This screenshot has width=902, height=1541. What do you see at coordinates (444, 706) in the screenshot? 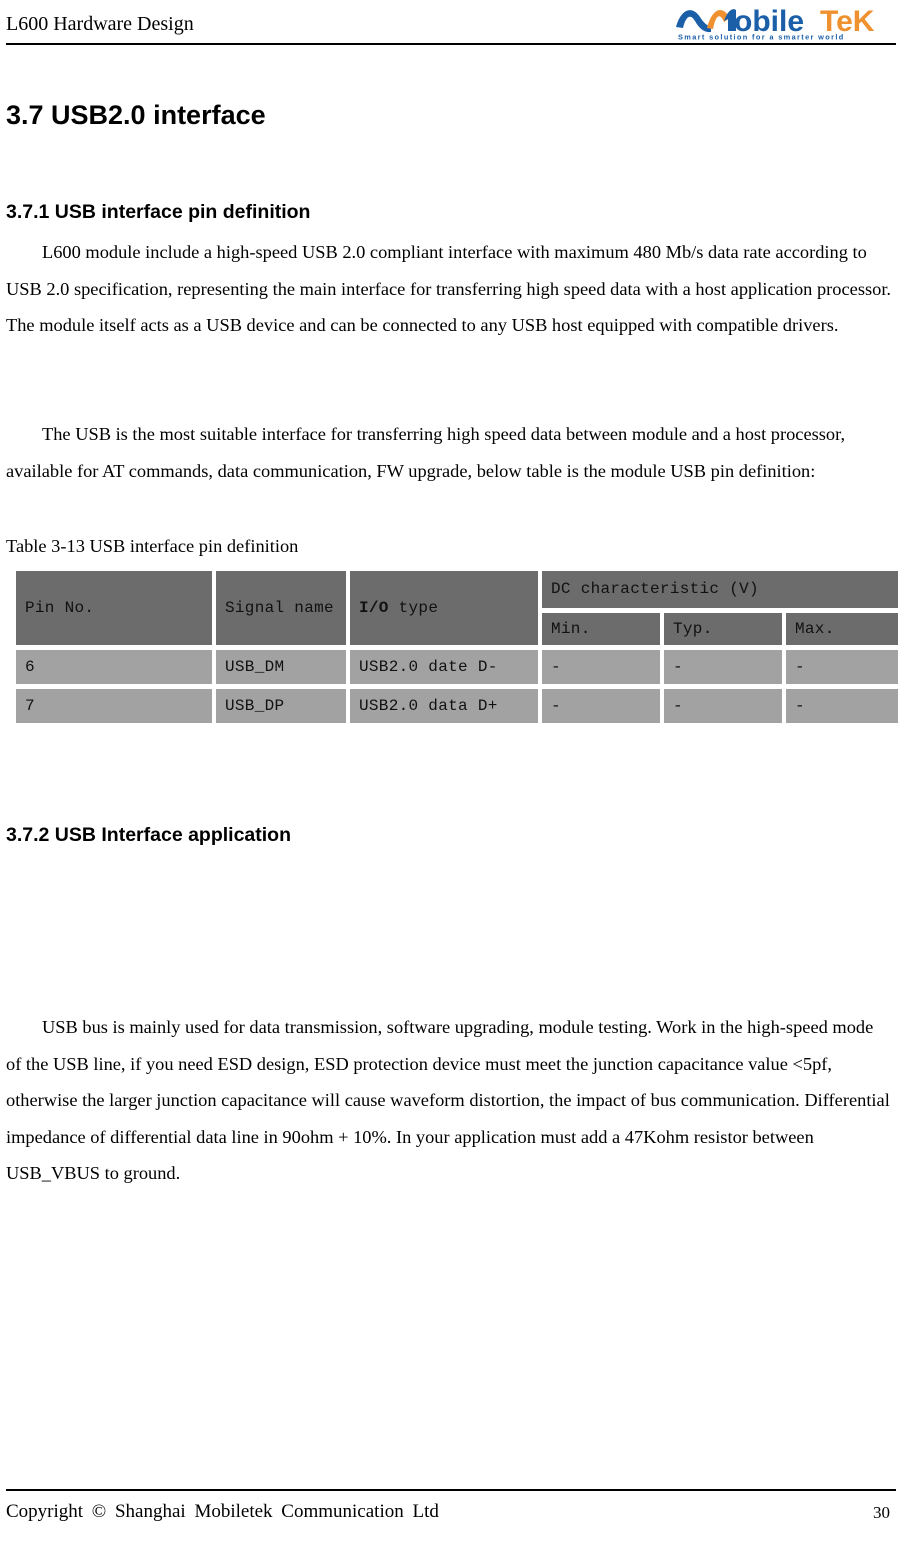
I see `cell-io-type: USB2.0 data D+` at bounding box center [444, 706].